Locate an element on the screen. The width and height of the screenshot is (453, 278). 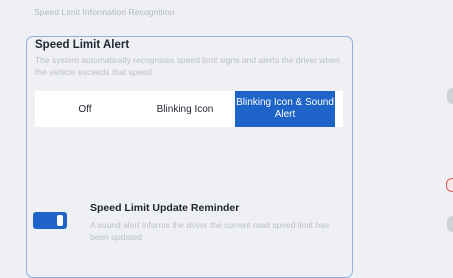
speed-limit-update-reminder-toggle is located at coordinates (50, 220).